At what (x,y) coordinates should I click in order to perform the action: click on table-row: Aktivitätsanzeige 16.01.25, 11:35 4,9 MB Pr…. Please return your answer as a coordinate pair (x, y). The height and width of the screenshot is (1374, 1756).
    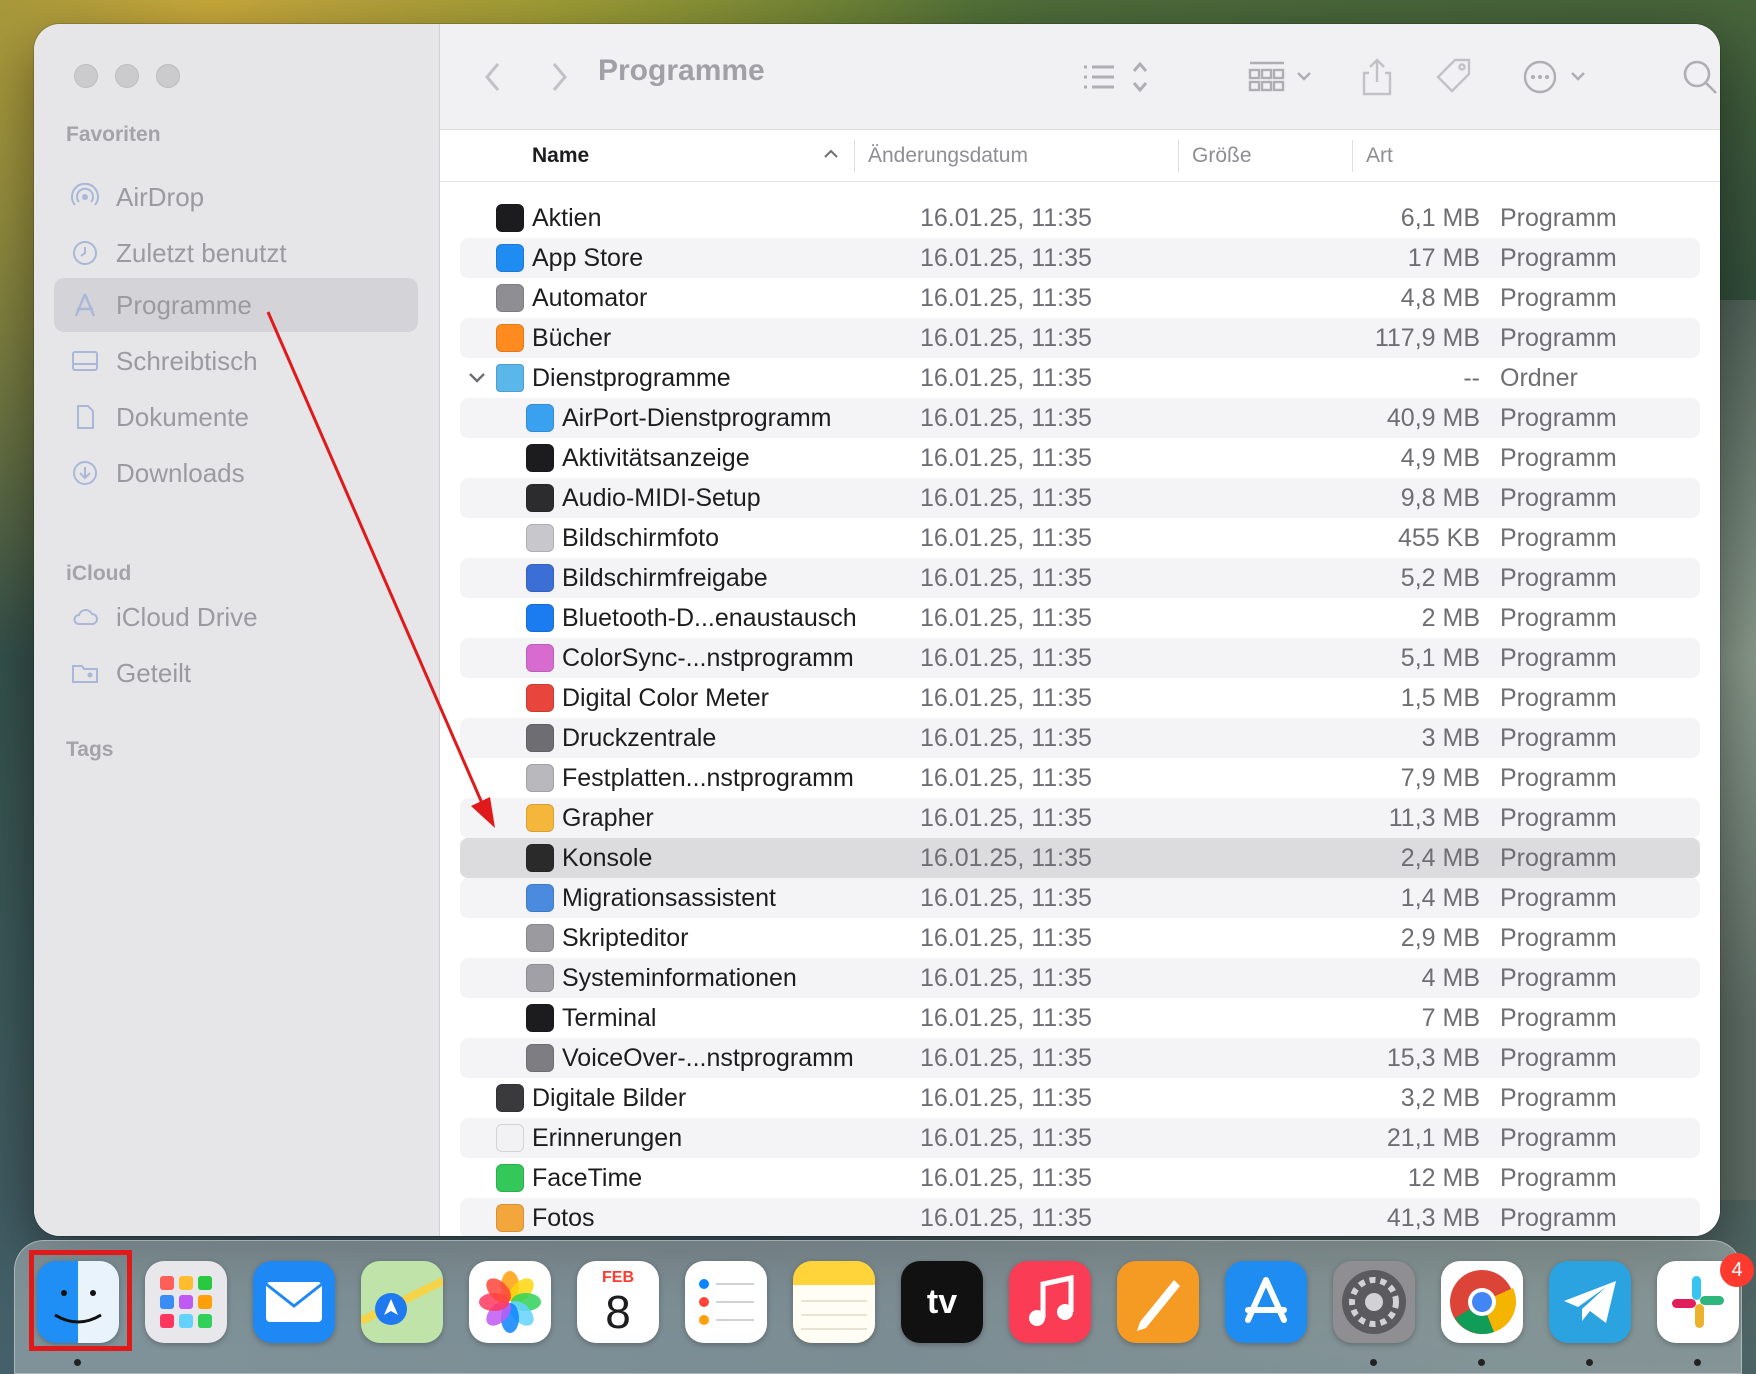
    Looking at the image, I should click on (1080, 458).